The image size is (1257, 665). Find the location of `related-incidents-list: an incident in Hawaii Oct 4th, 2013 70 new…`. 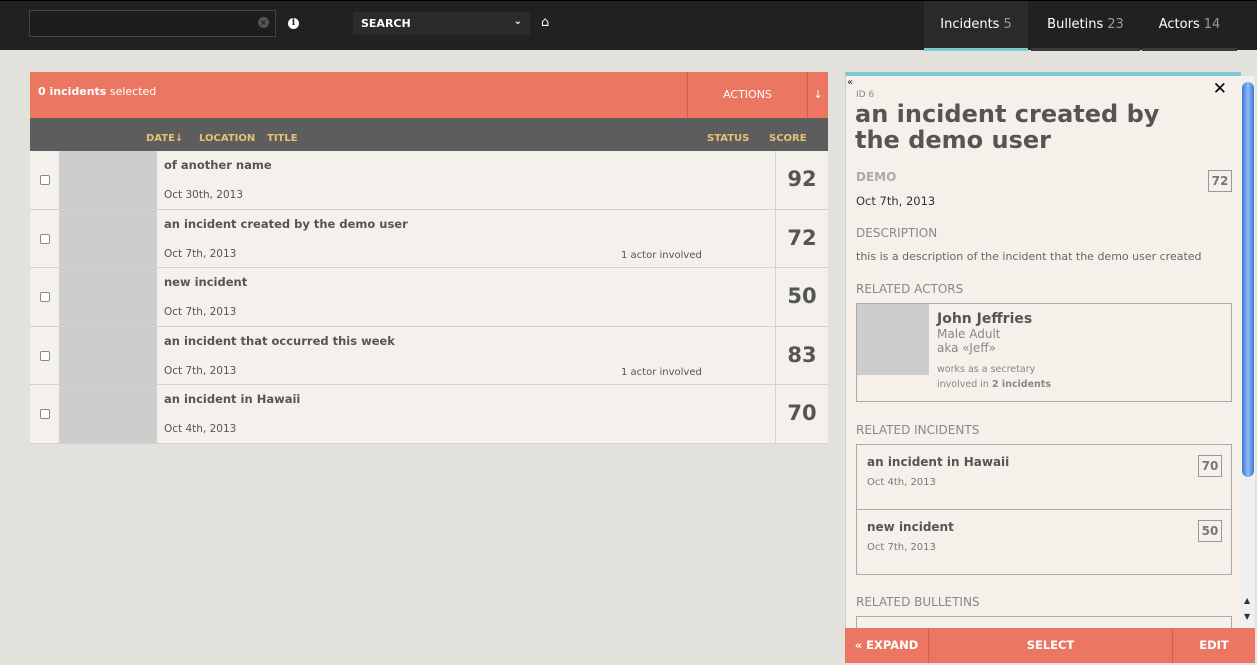

related-incidents-list: an incident in Hawaii Oct 4th, 2013 70 new… is located at coordinates (1044, 509).